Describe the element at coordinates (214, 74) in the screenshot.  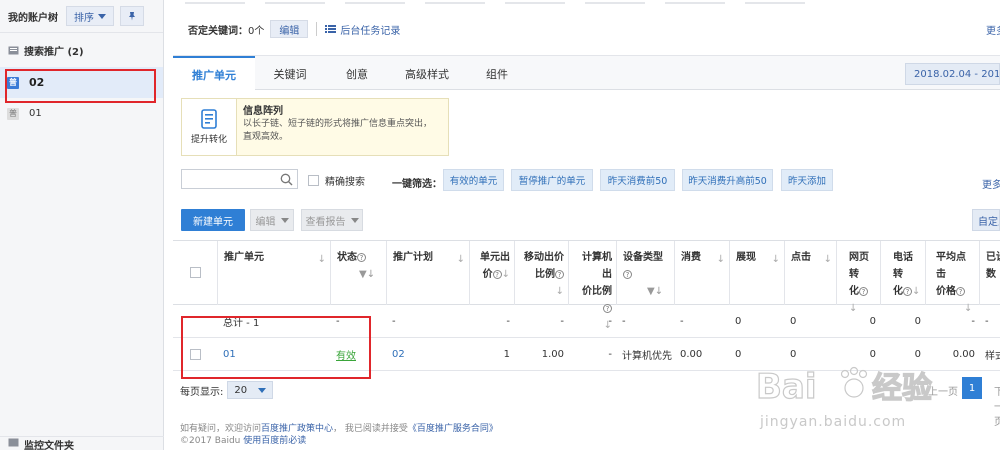
I see `tab-units: 推广单元` at that location.